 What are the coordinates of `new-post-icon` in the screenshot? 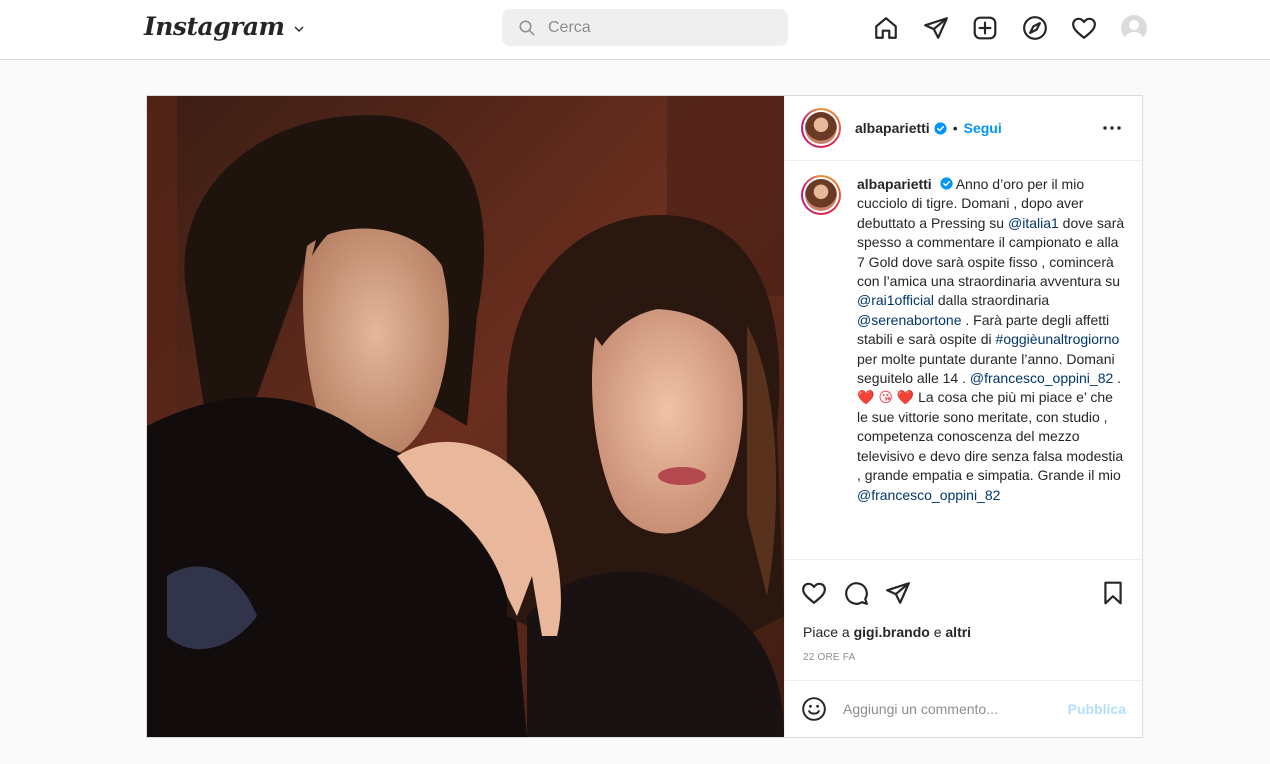 It's located at (985, 28).